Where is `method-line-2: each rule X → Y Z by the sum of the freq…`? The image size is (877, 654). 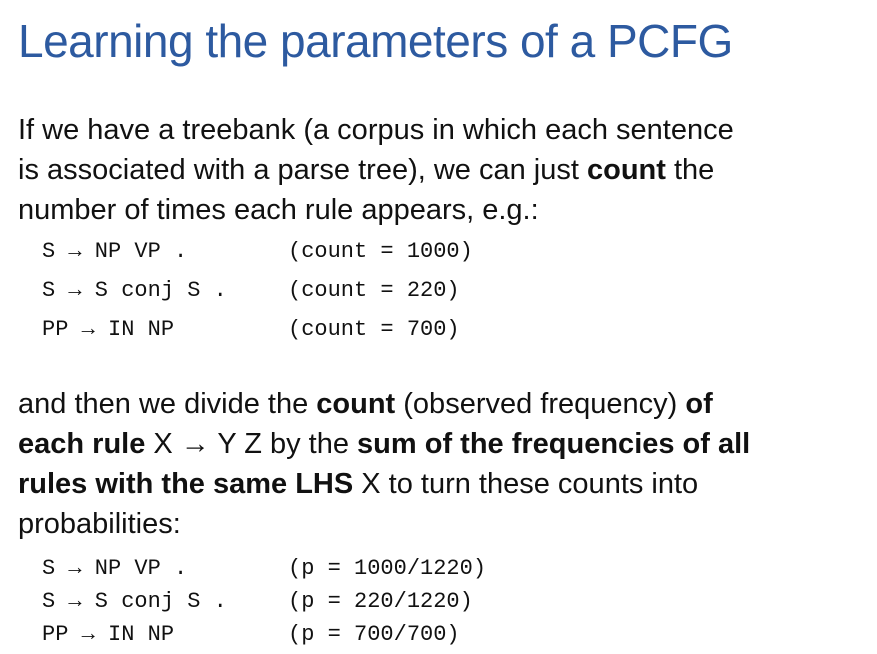 method-line-2: each rule X → Y Z by the sum of the freq… is located at coordinates (384, 444).